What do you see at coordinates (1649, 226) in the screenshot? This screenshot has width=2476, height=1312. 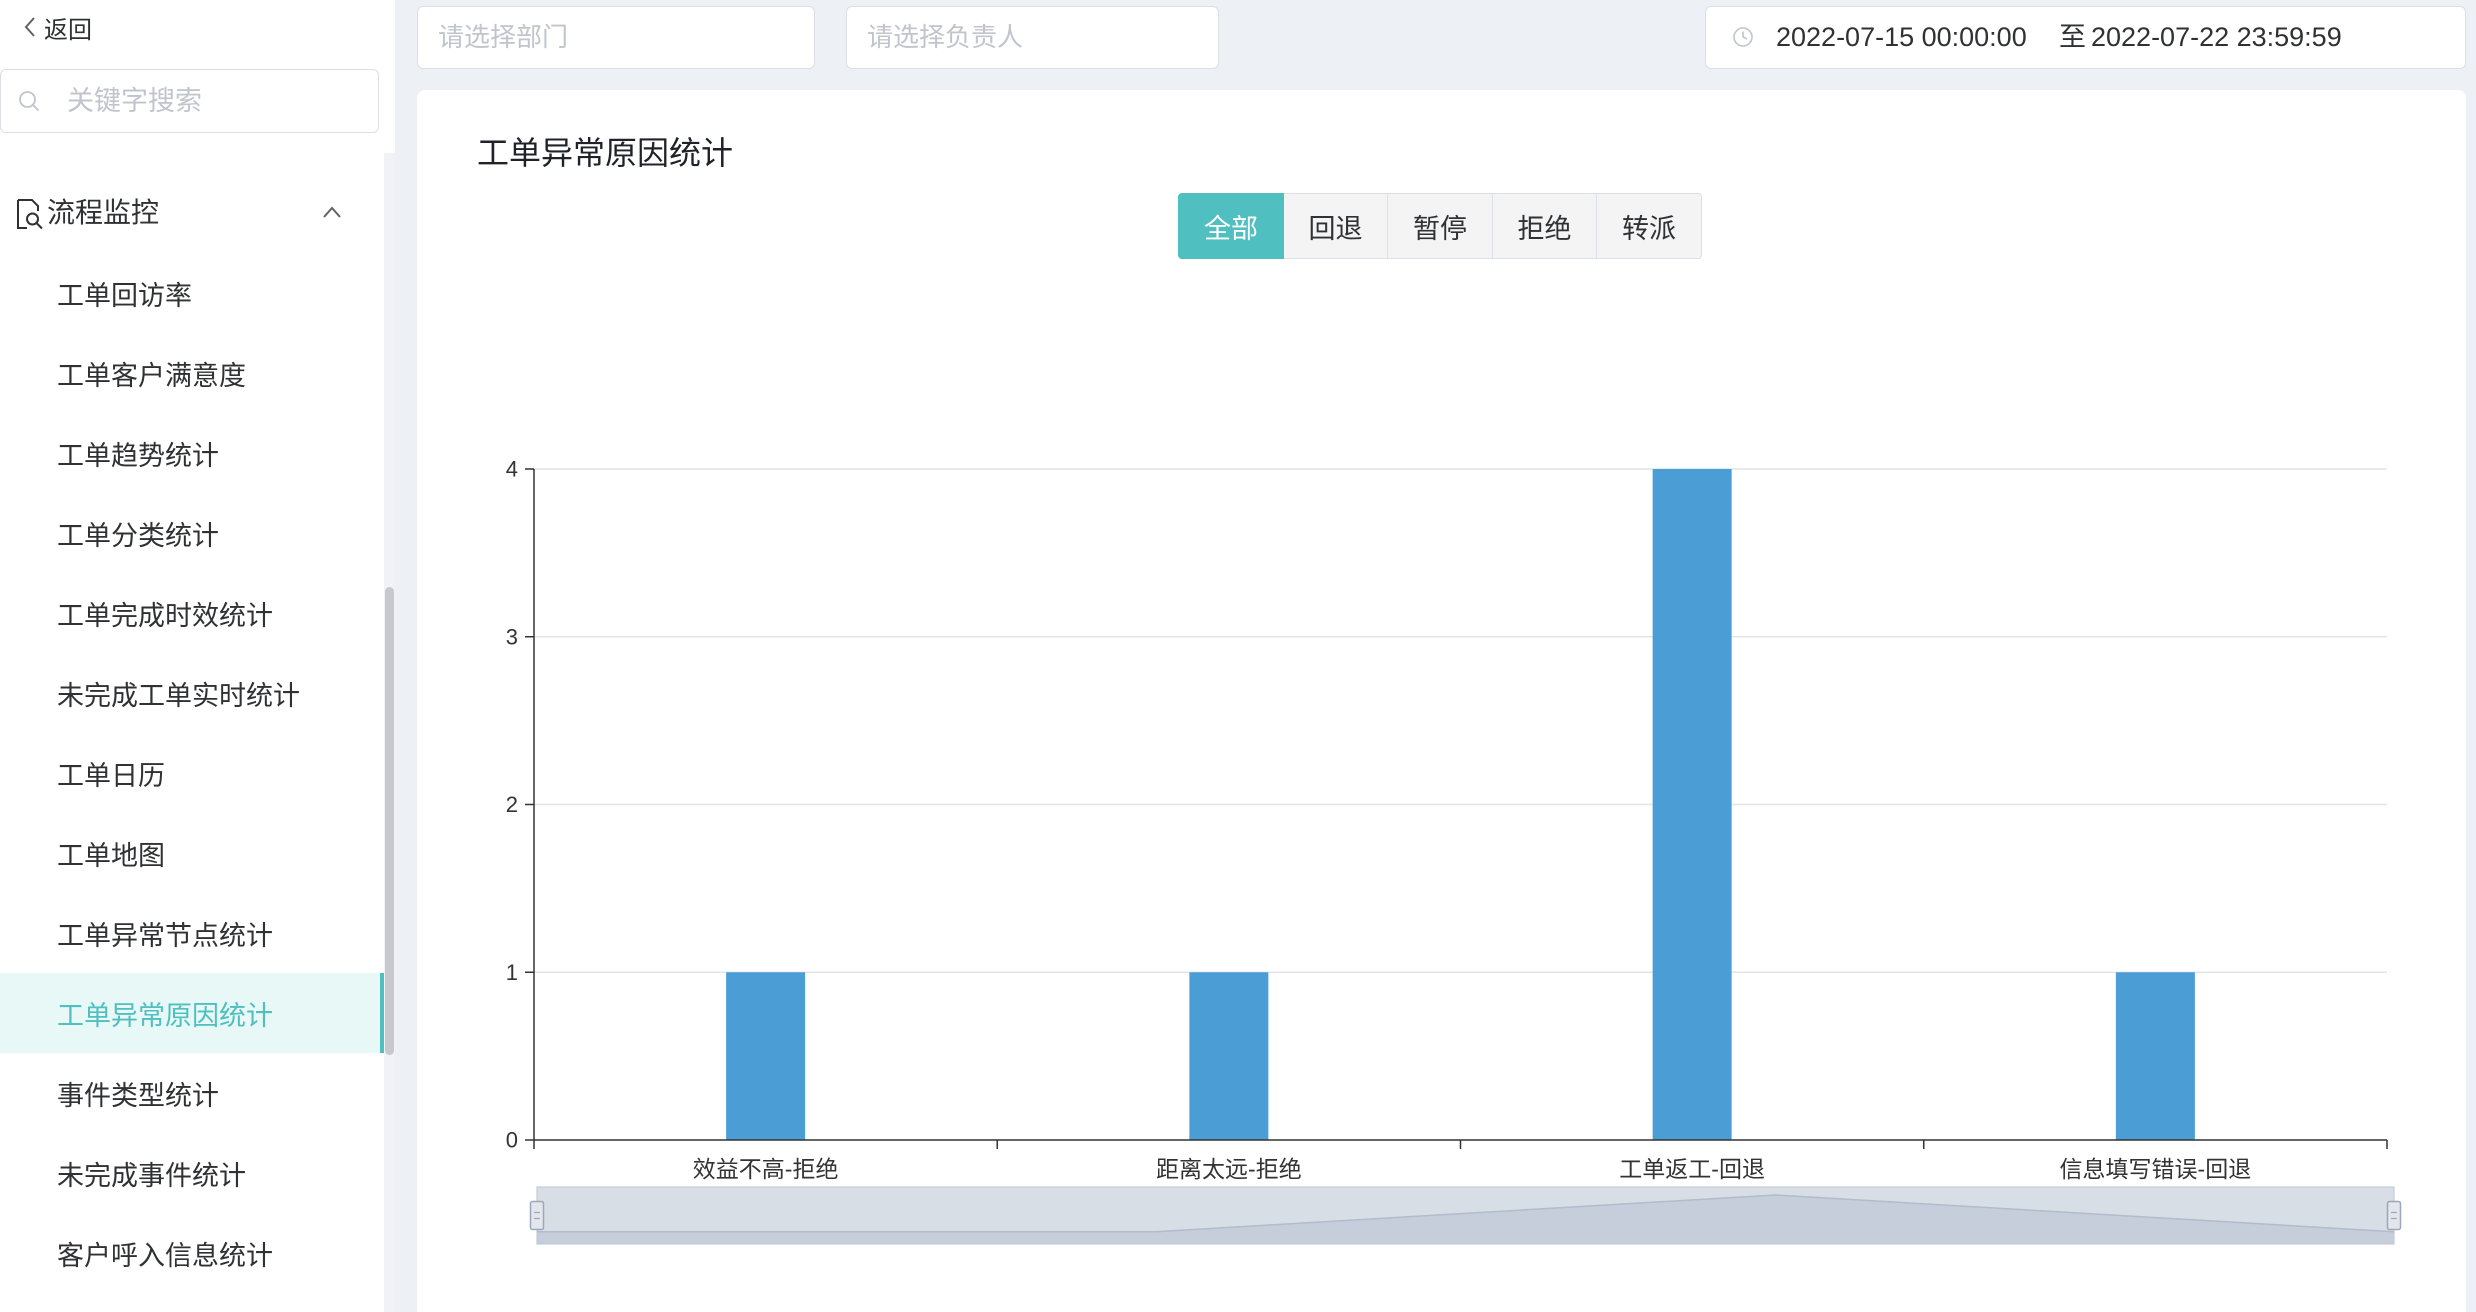 I see `tab-transfer: 转派` at bounding box center [1649, 226].